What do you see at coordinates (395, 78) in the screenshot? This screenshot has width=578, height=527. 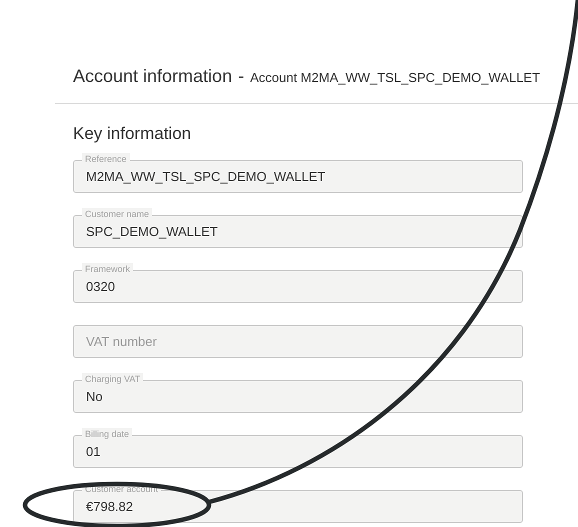 I see `page-subtitle: Account M2MA_WW_TSL_SPC_DEMO_WALLET` at bounding box center [395, 78].